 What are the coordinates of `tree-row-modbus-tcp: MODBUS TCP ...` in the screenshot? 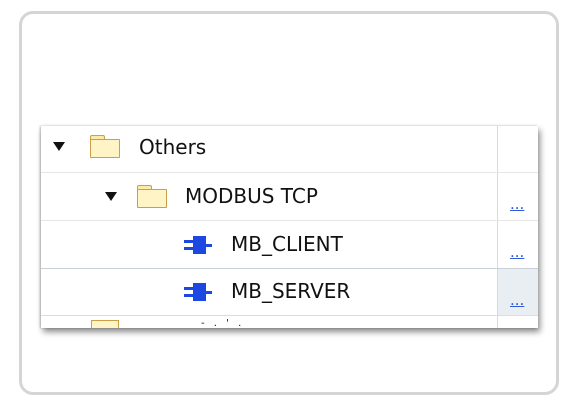 It's located at (289, 197).